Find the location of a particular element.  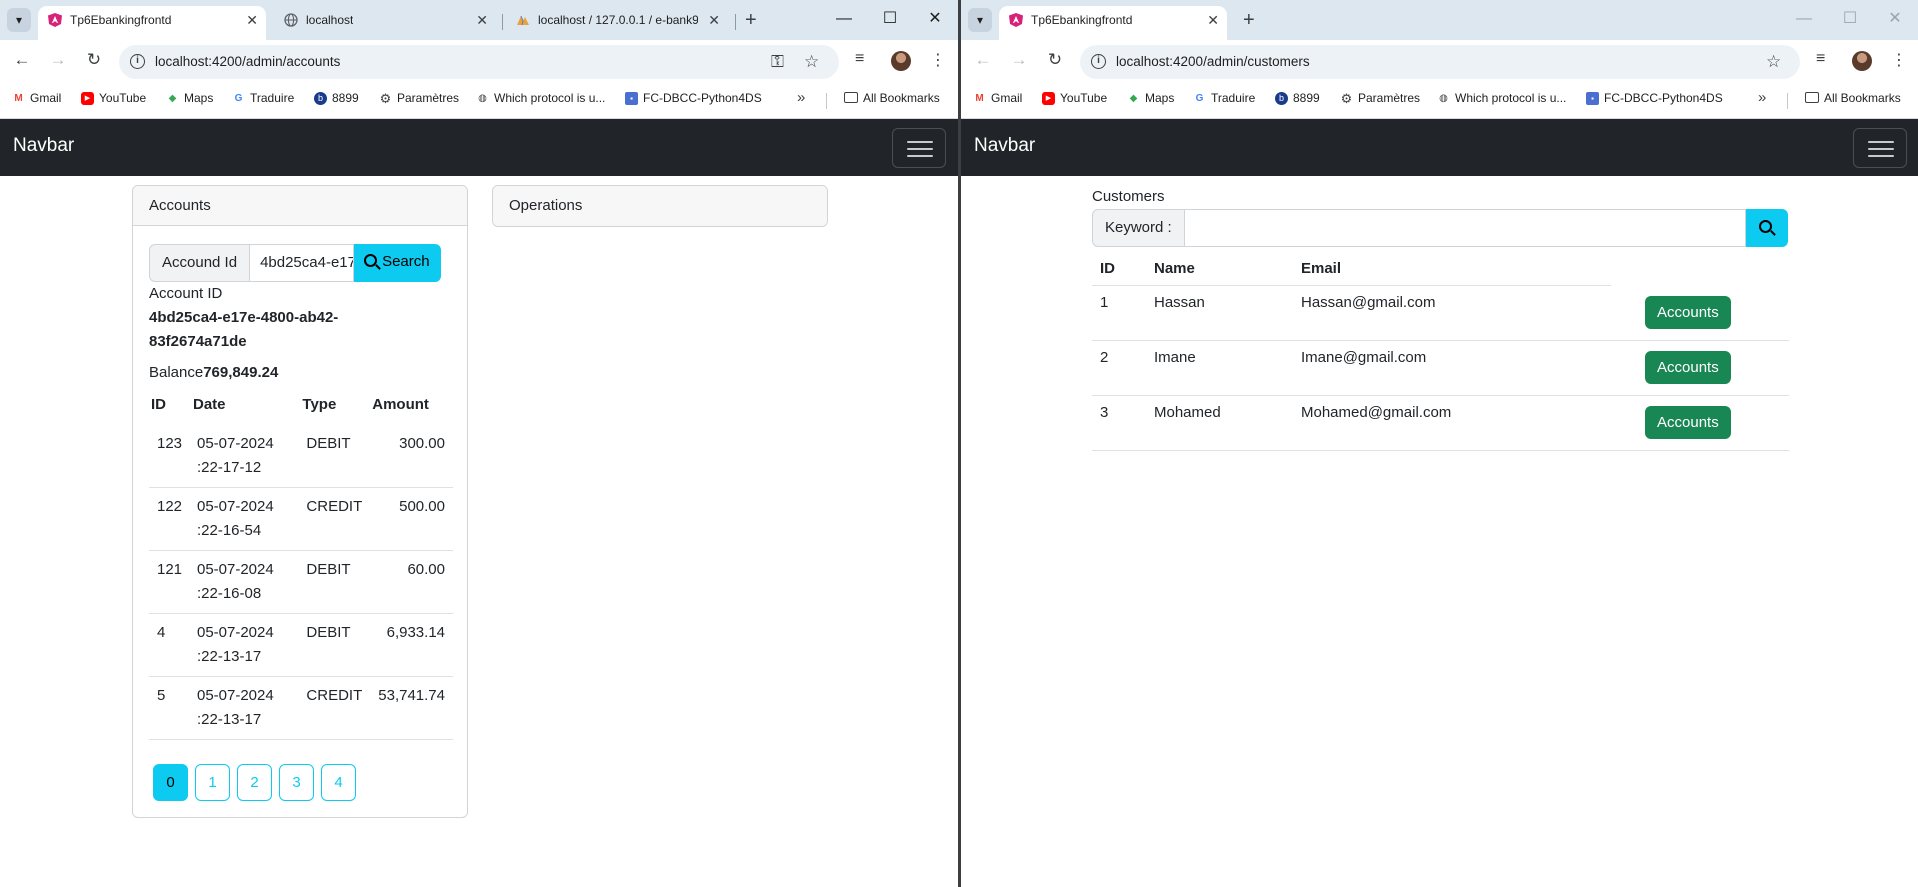

maps-icon: ◆ is located at coordinates (172, 98).